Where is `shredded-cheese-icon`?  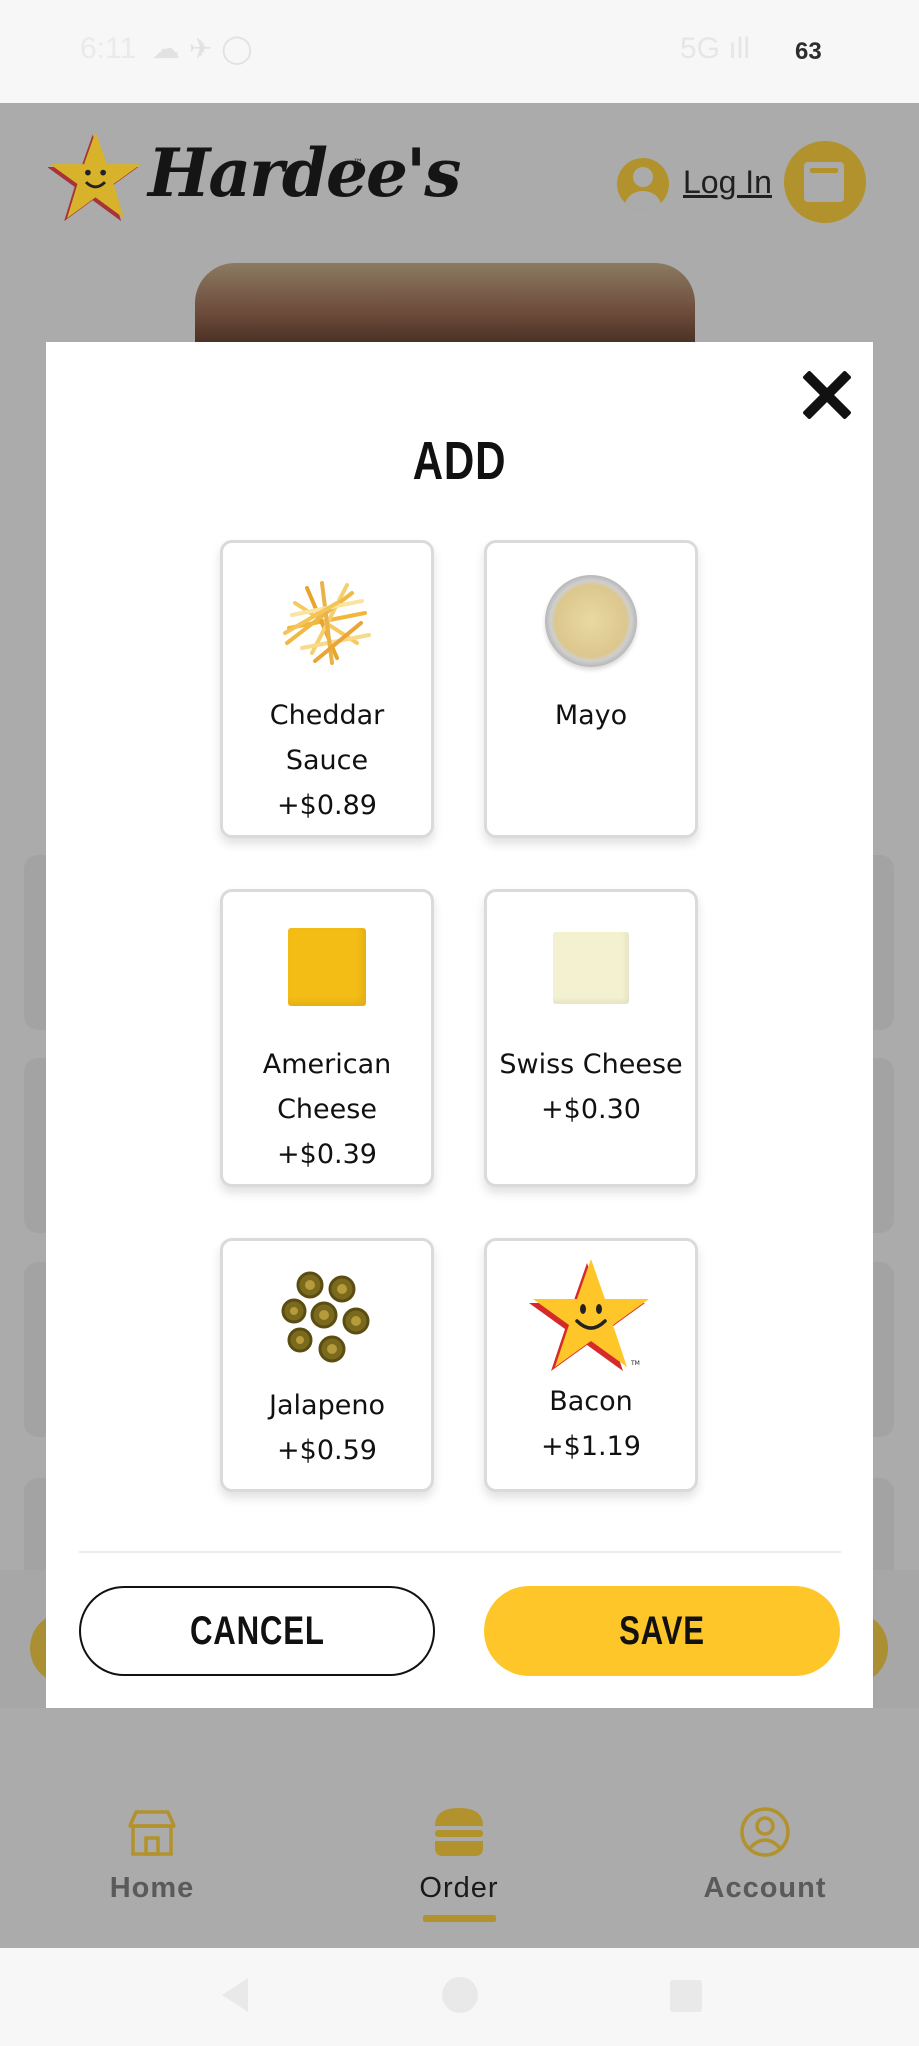
shredded-cheese-icon is located at coordinates (327, 623).